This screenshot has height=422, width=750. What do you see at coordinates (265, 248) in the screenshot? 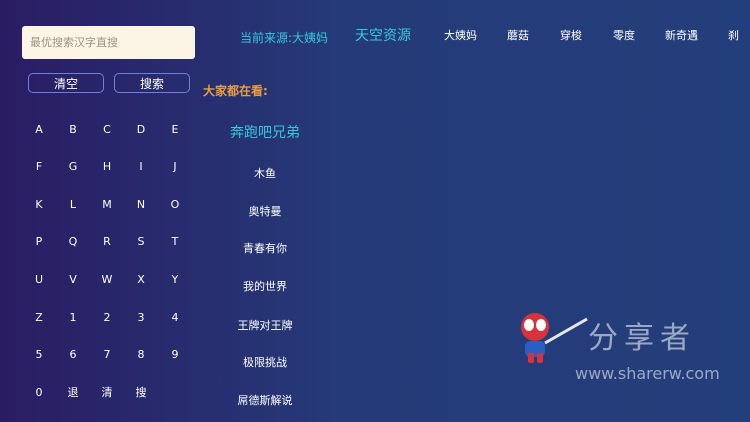
I see `hot-list-item: 青春有你` at bounding box center [265, 248].